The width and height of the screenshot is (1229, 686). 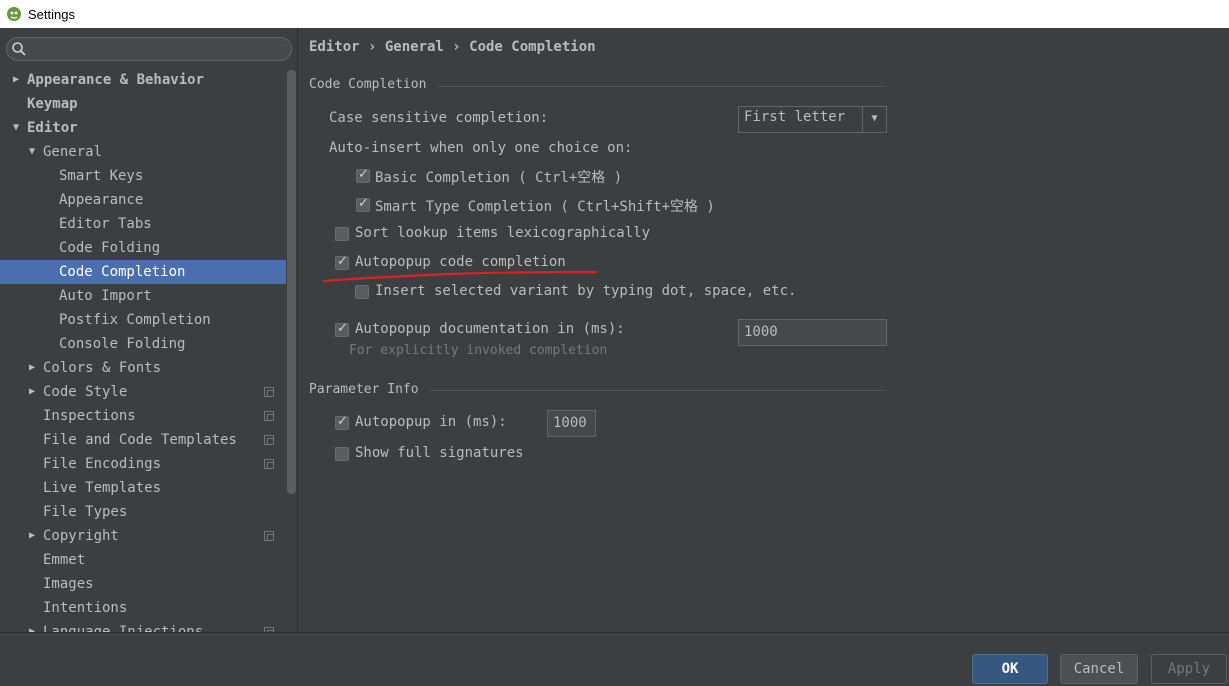 What do you see at coordinates (364, 389) in the screenshot?
I see `section-title-parameter-info: Parameter Info` at bounding box center [364, 389].